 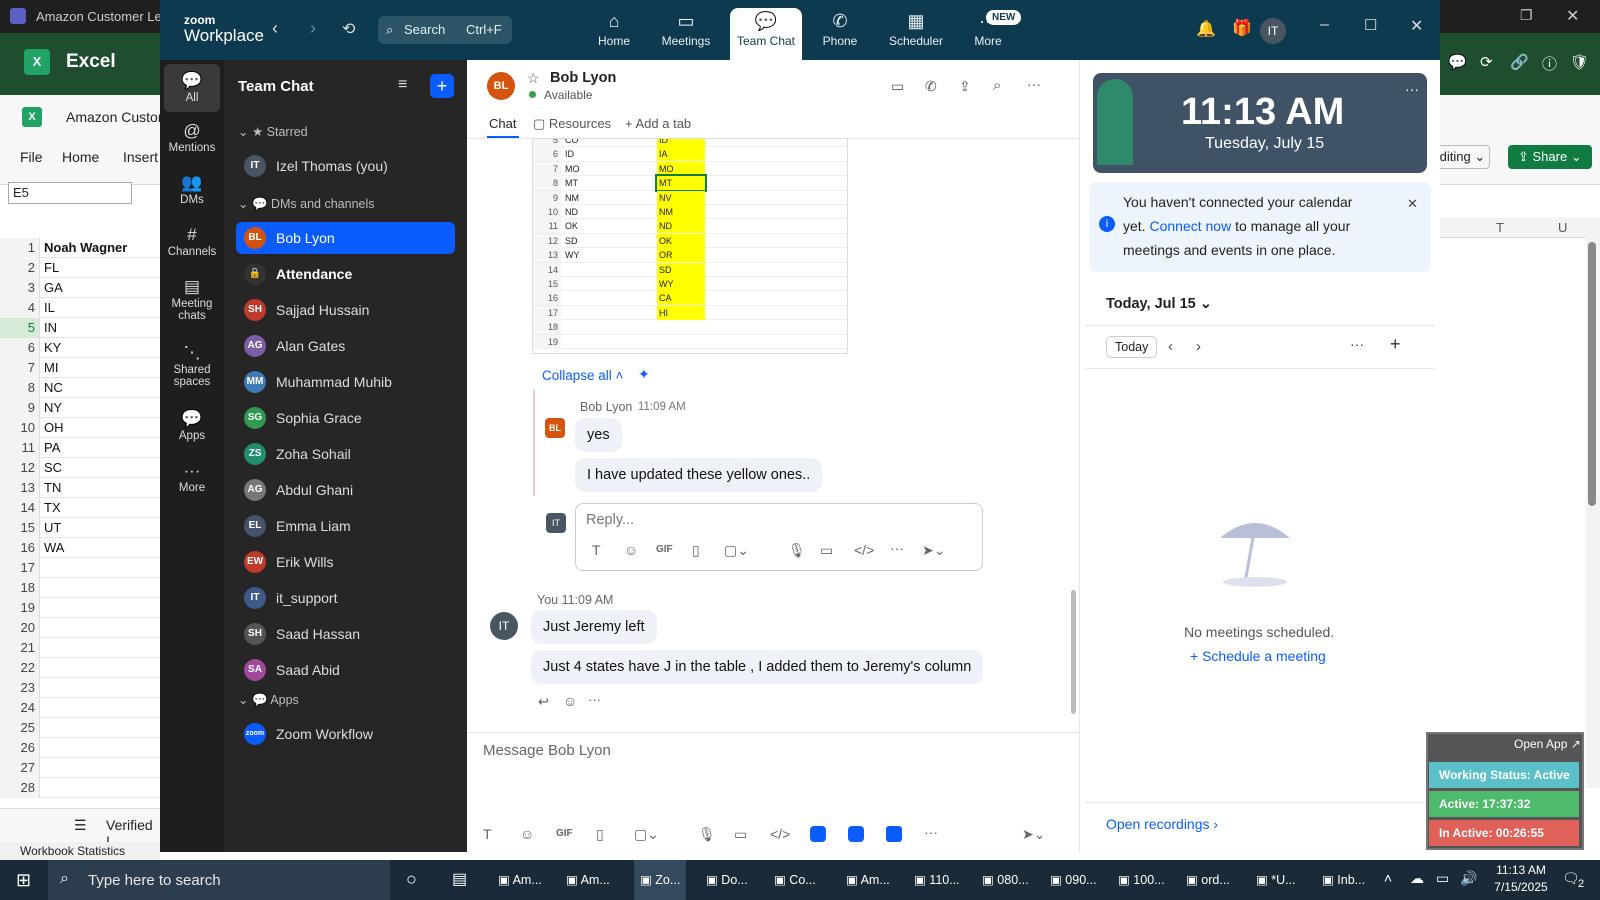 What do you see at coordinates (20, 248) in the screenshot?
I see `row-number: 1` at bounding box center [20, 248].